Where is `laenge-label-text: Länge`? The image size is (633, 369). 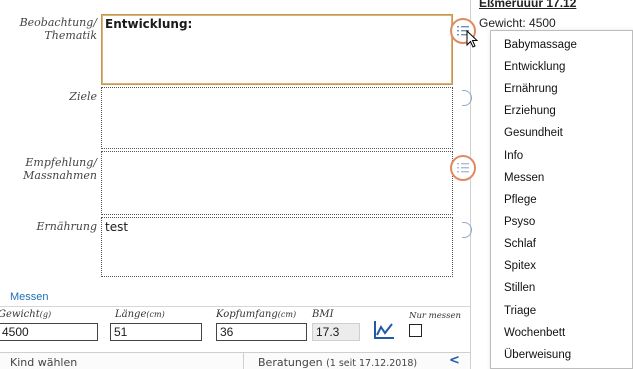
laenge-label-text: Länge is located at coordinates (131, 314).